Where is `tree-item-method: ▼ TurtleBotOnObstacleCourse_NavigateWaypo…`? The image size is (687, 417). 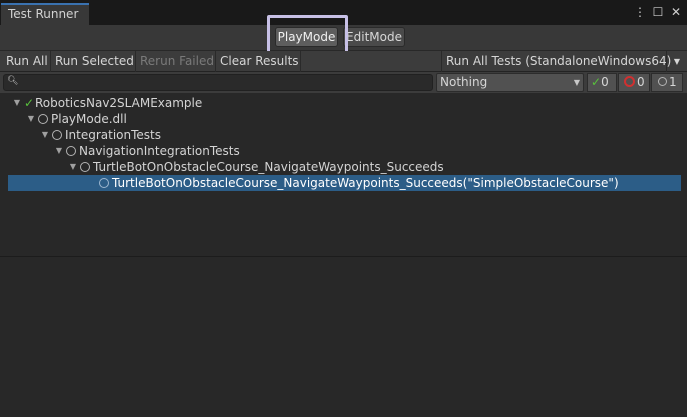
tree-item-method: ▼ TurtleBotOnObstacleCourse_NavigateWaypo… is located at coordinates (343, 167).